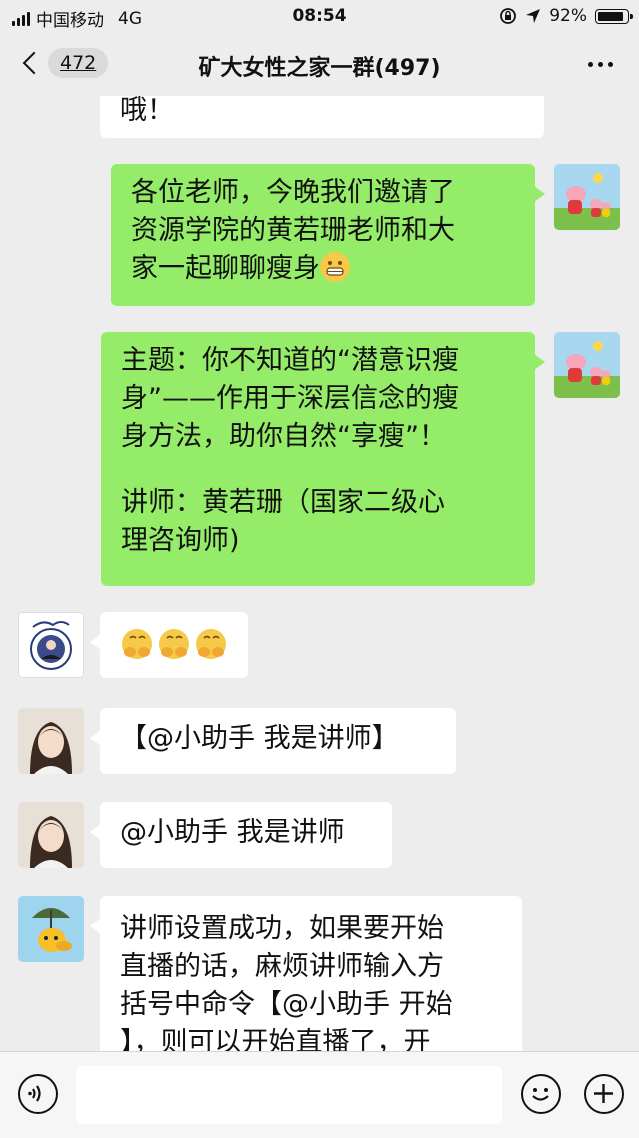 The image size is (639, 1138). I want to click on message-text: 【@小助手 我是讲师】, so click(259, 738).